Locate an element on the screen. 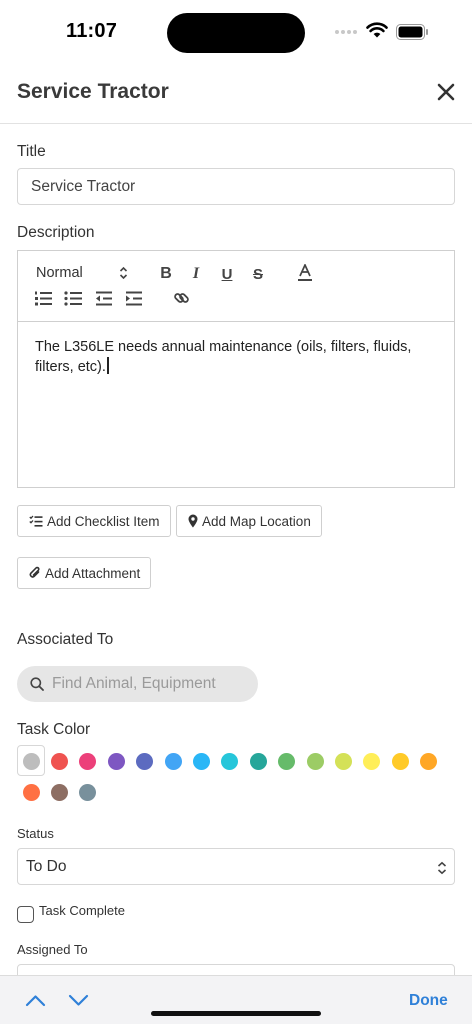  add-checklist-item-label: Add Checklist Item is located at coordinates (103, 521).